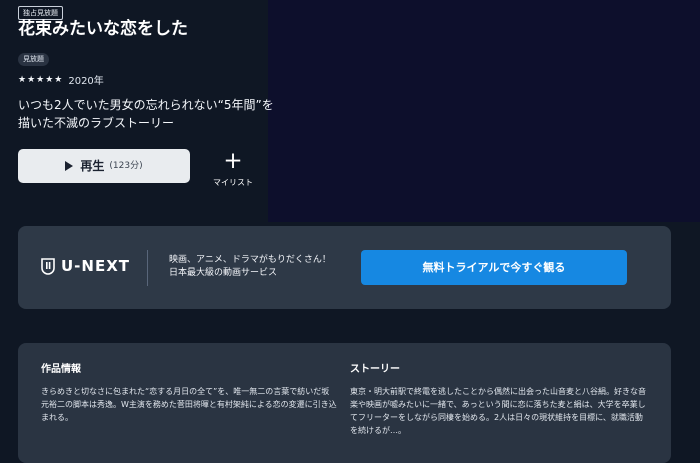 This screenshot has width=700, height=463. I want to click on promo-copy-line-1: 映画、アニメ、ドラマがもりだくさん！, so click(250, 260).